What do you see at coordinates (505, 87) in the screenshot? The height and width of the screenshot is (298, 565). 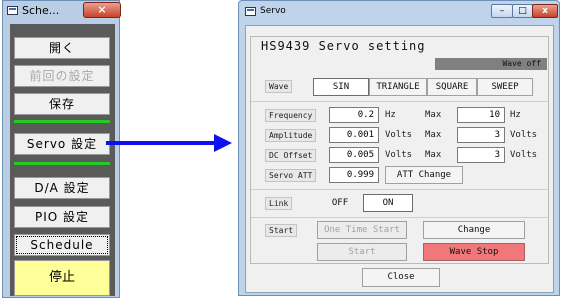 I see `wave-sweep-option: SWEEP` at bounding box center [505, 87].